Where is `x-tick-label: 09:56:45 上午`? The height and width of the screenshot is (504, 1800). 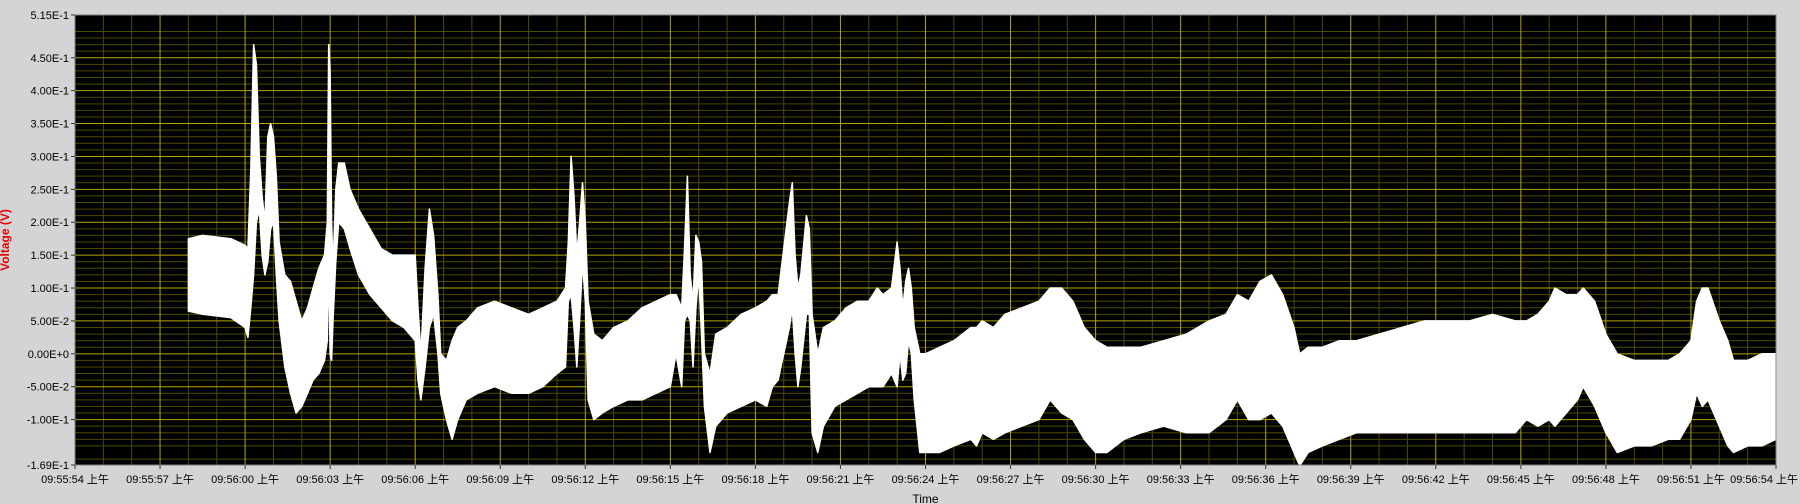
x-tick-label: 09:56:45 上午 is located at coordinates (1521, 479).